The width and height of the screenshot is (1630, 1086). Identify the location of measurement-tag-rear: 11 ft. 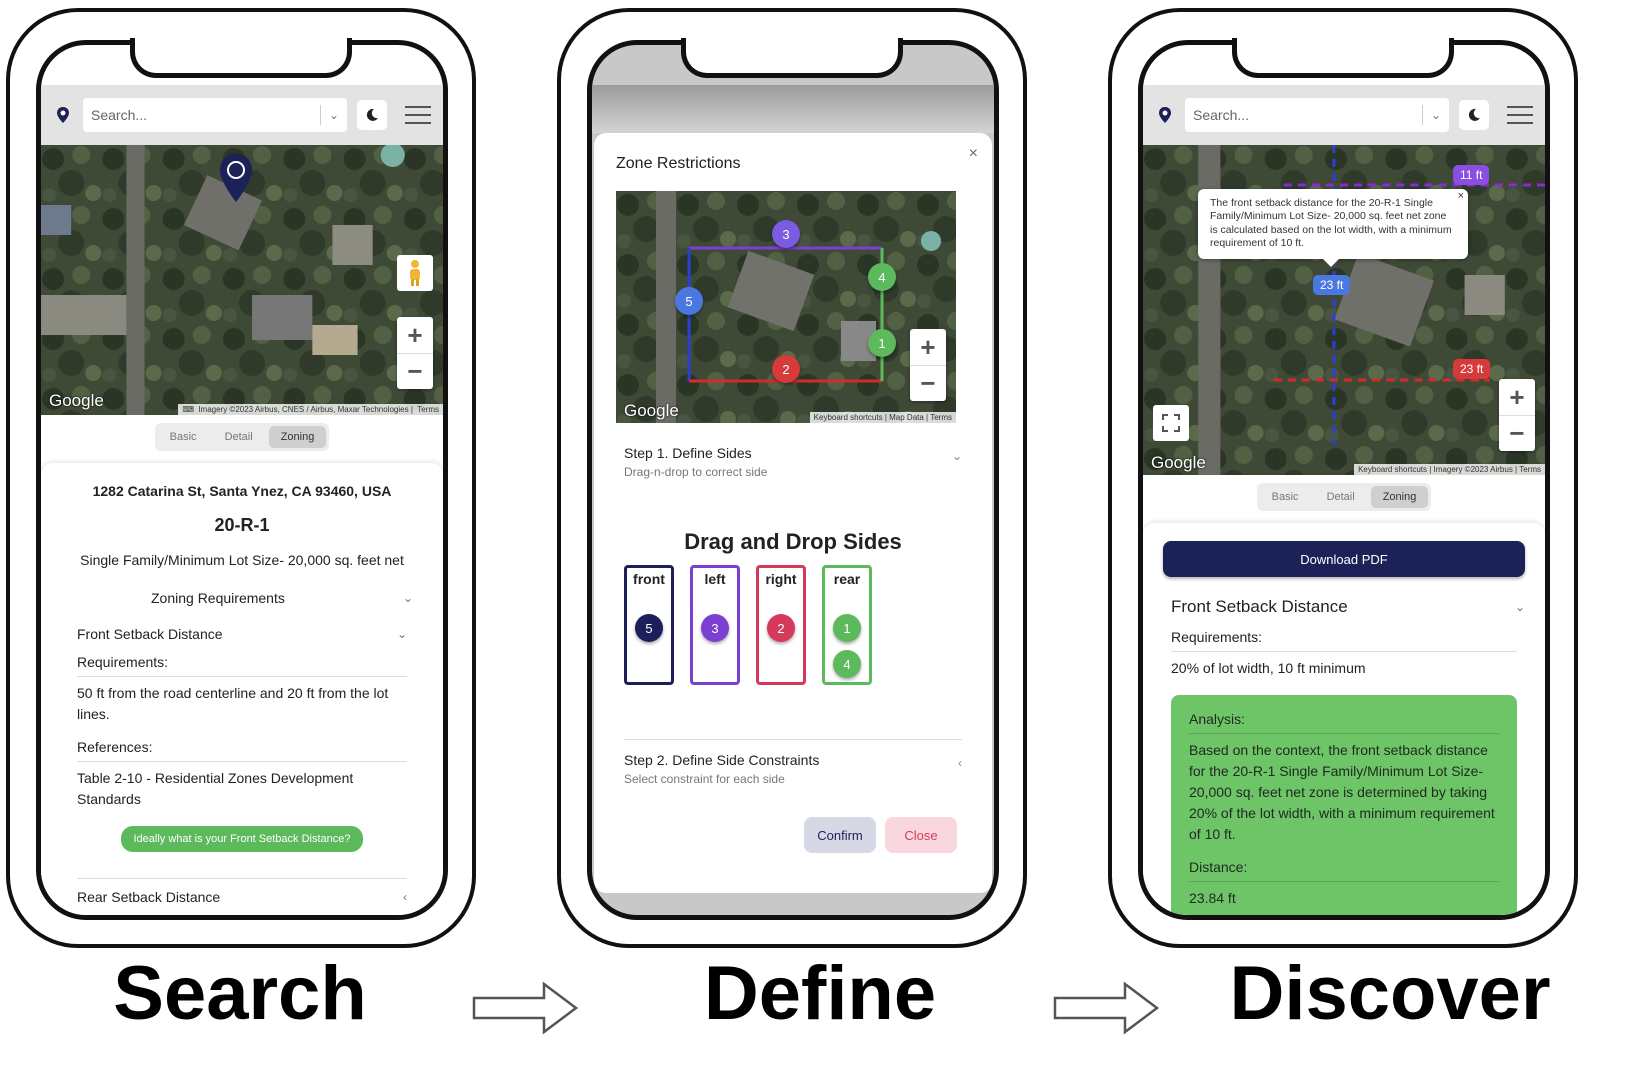
(1471, 175).